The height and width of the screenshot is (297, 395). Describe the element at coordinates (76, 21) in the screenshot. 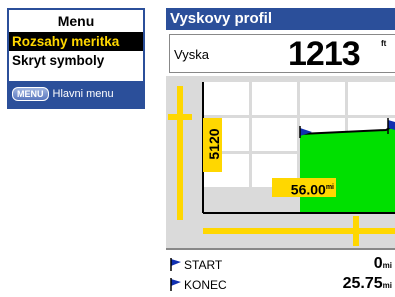

I see `menu-title: Menu` at that location.